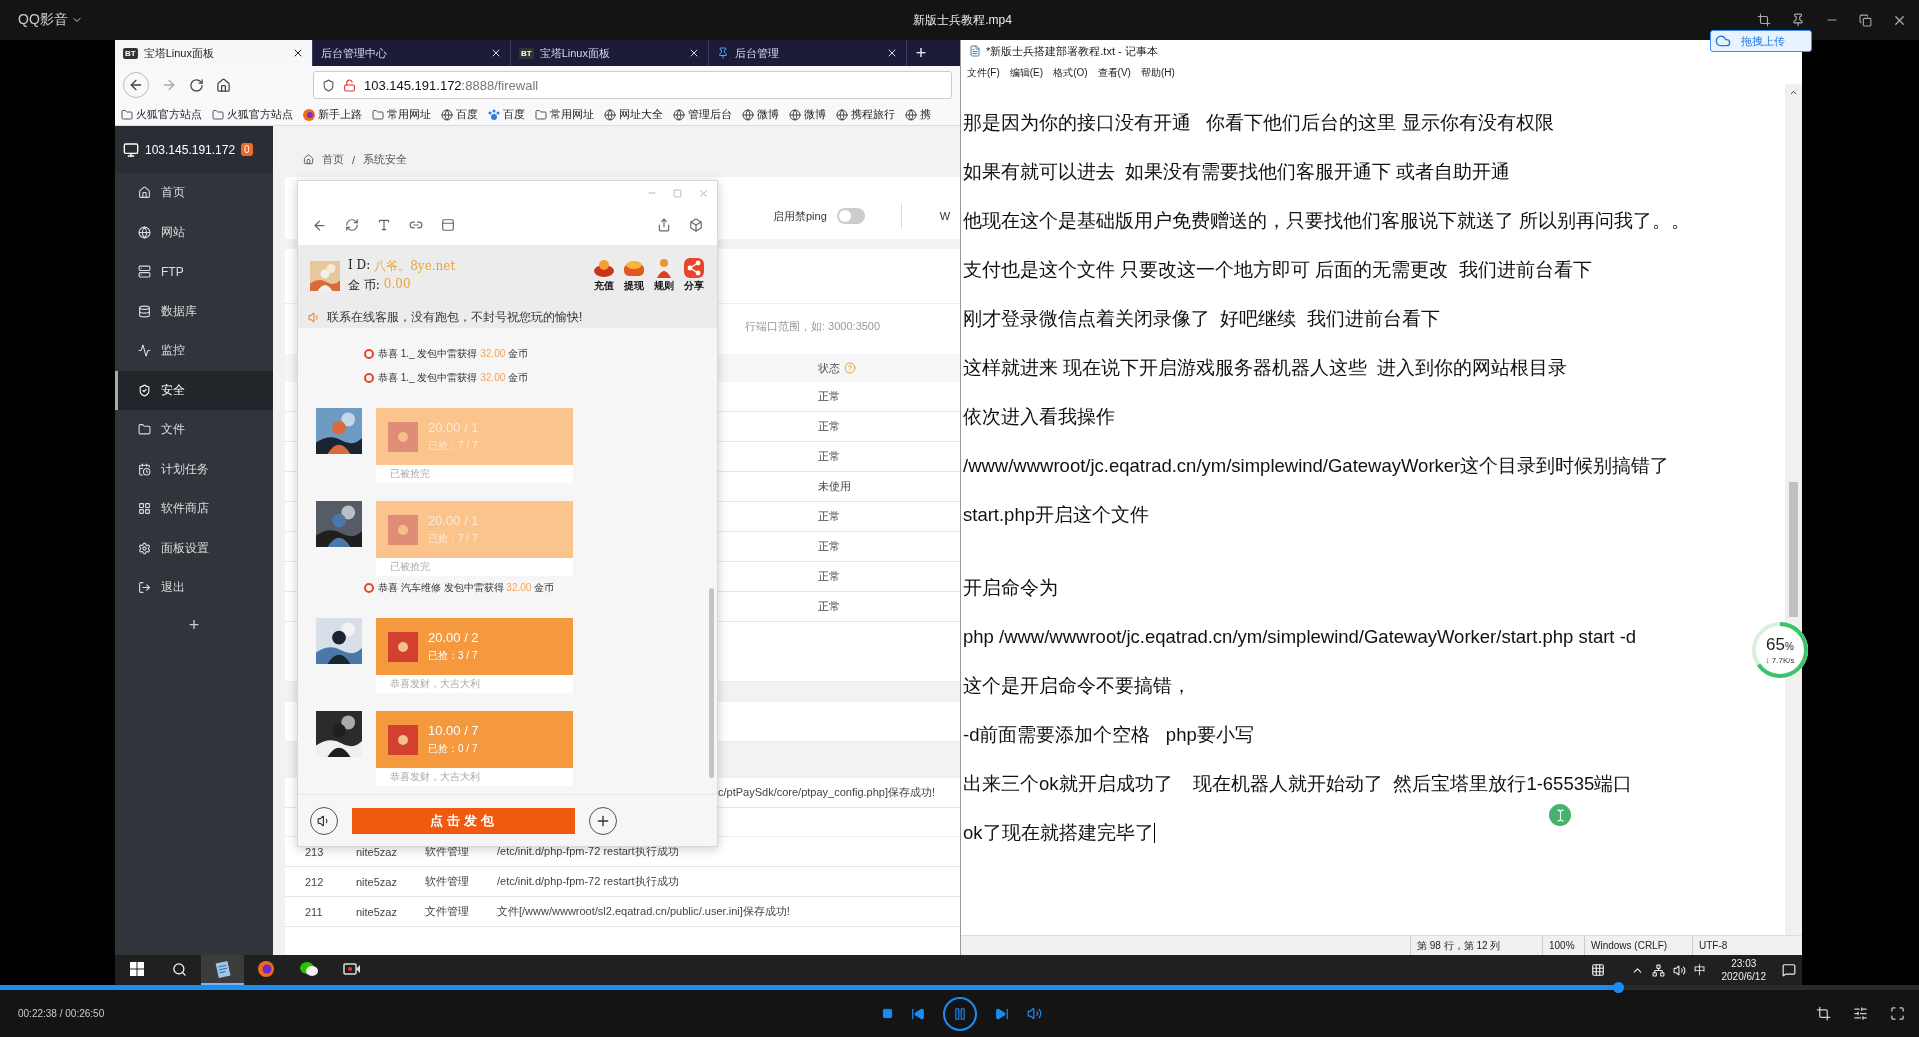 The width and height of the screenshot is (1919, 1037). I want to click on clock: 23:03 2020/6/12, so click(1743, 970).